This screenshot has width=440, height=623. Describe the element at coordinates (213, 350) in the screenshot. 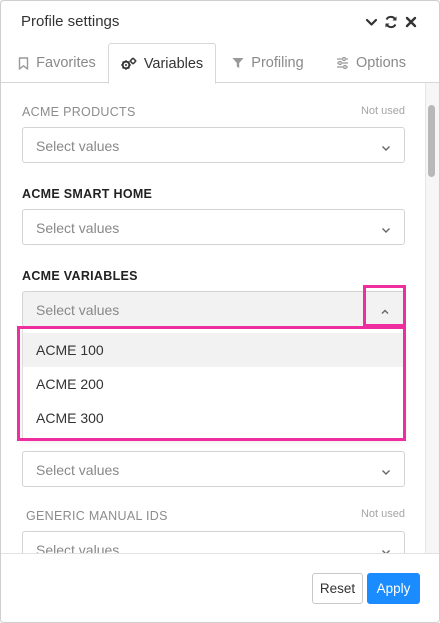

I see `dropdown-option: ACME 100` at that location.